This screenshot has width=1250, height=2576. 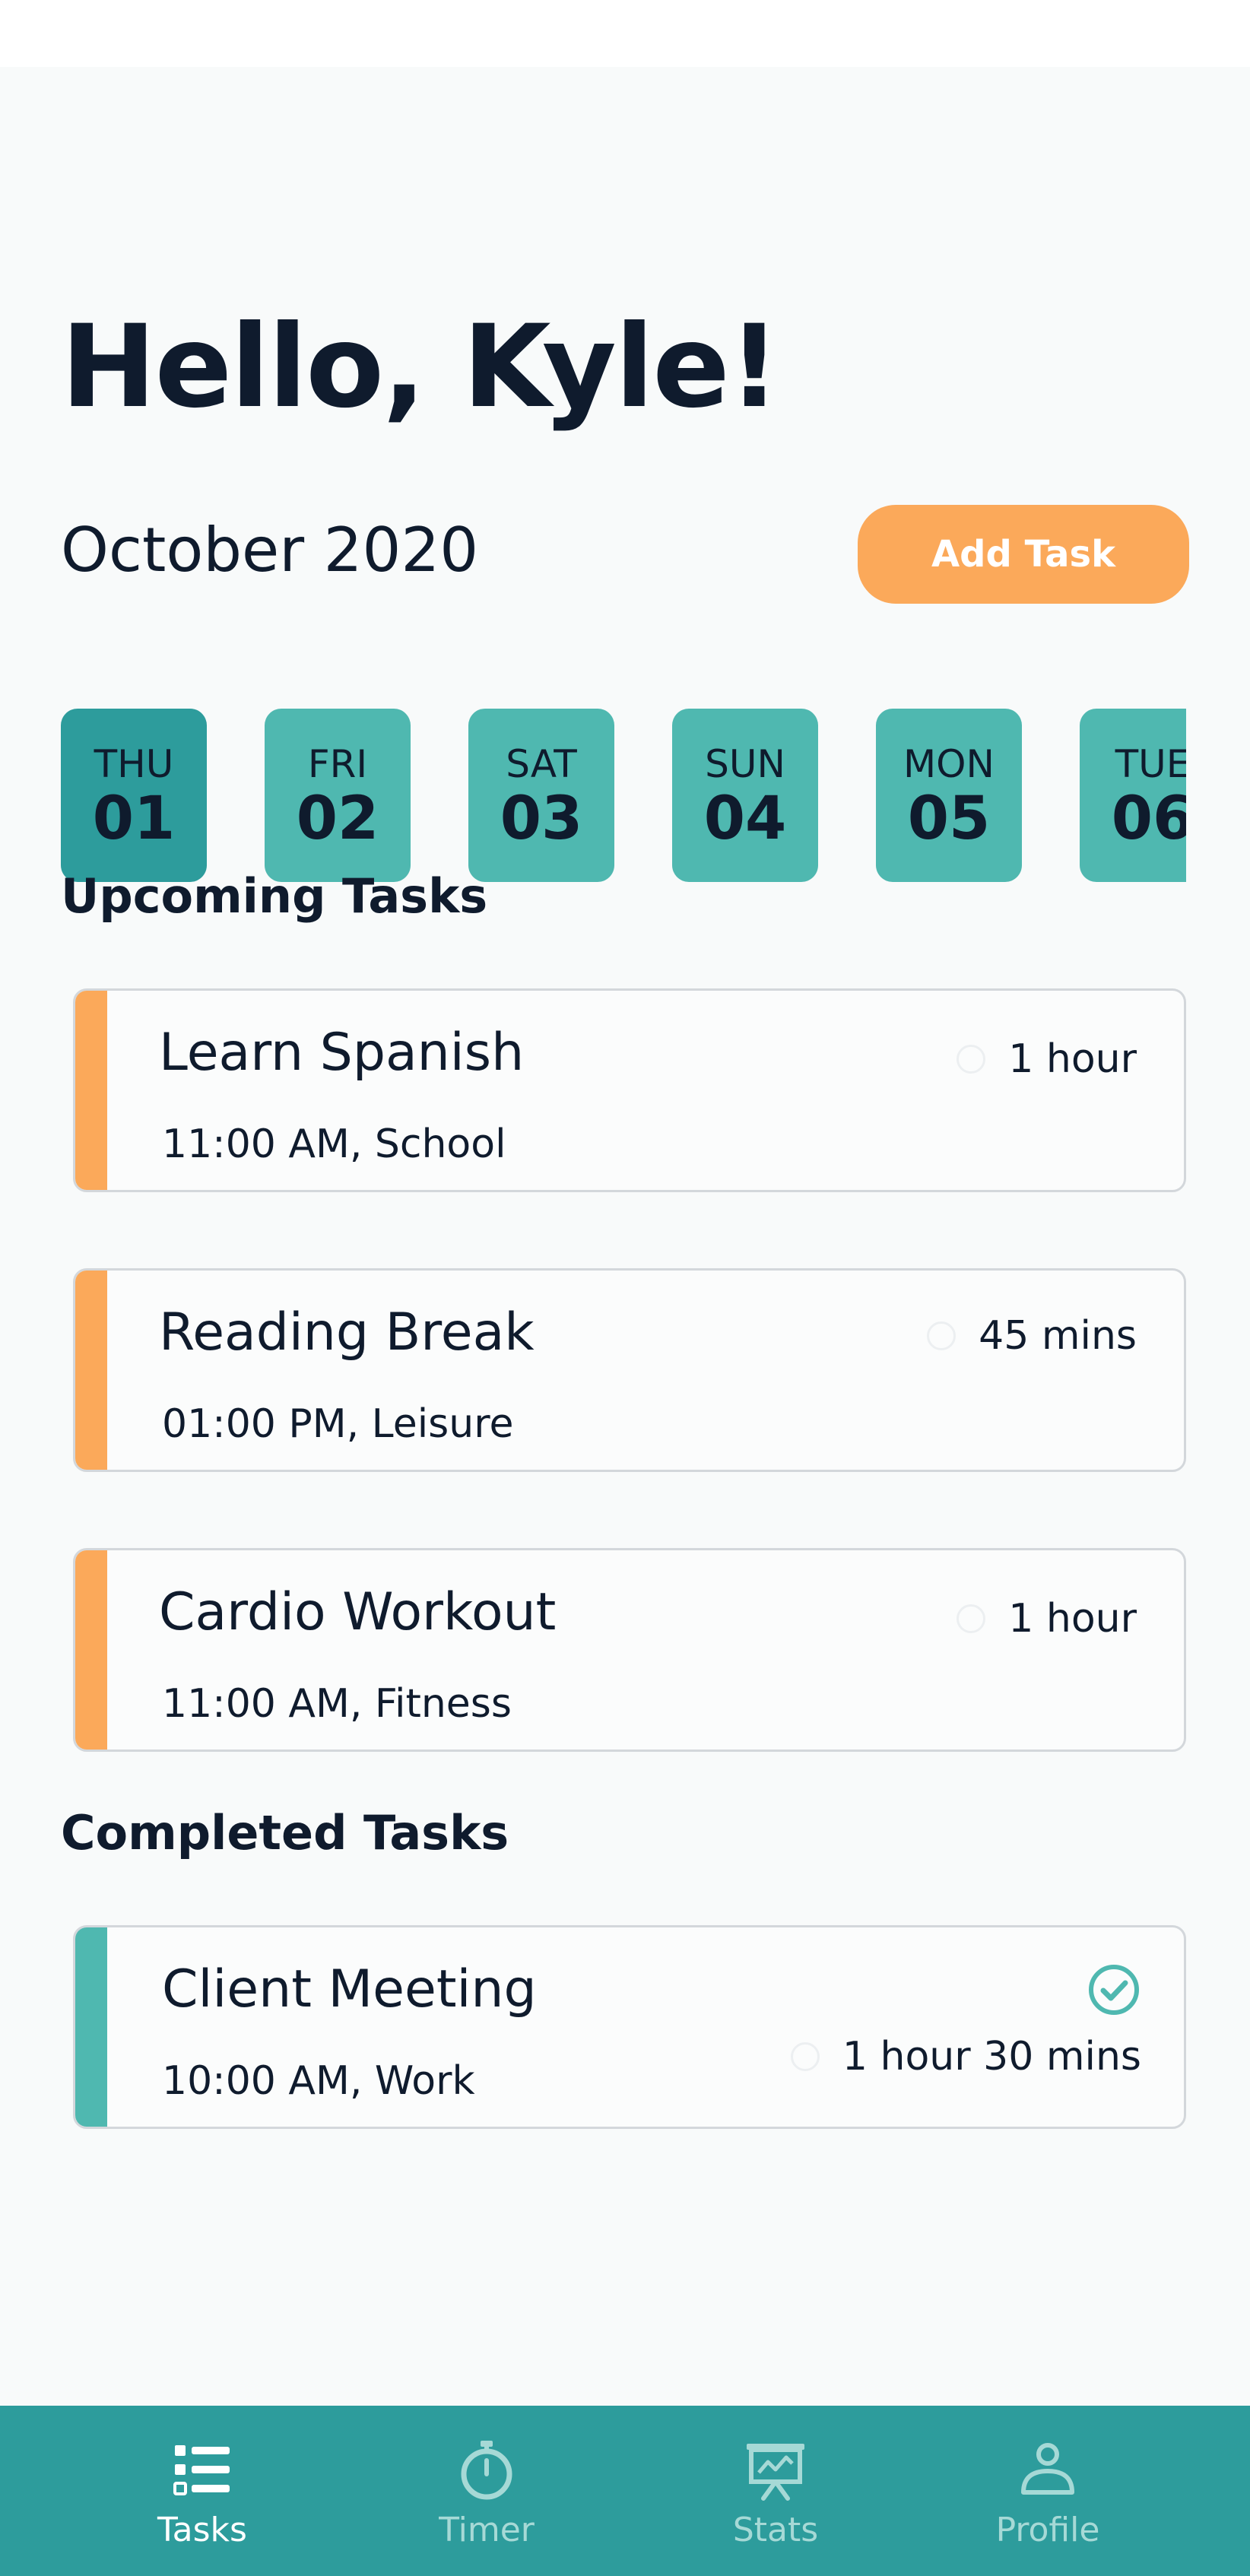 I want to click on day-number: 05, so click(x=949, y=819).